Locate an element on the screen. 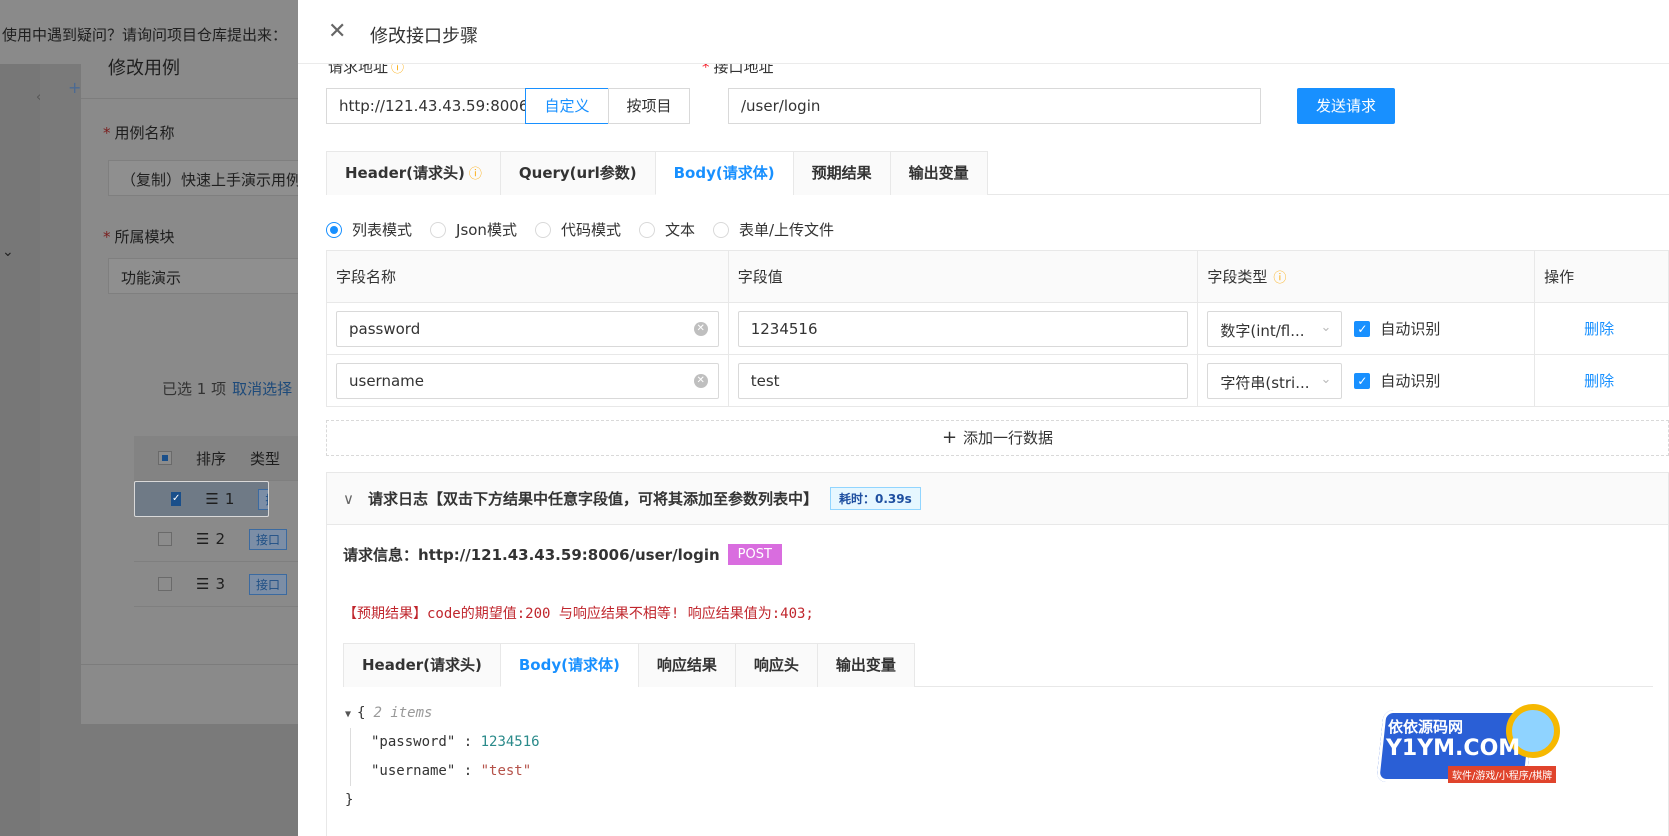 Image resolution: width=1669 pixels, height=836 pixels. module-field: 功能演示 is located at coordinates (214, 276).